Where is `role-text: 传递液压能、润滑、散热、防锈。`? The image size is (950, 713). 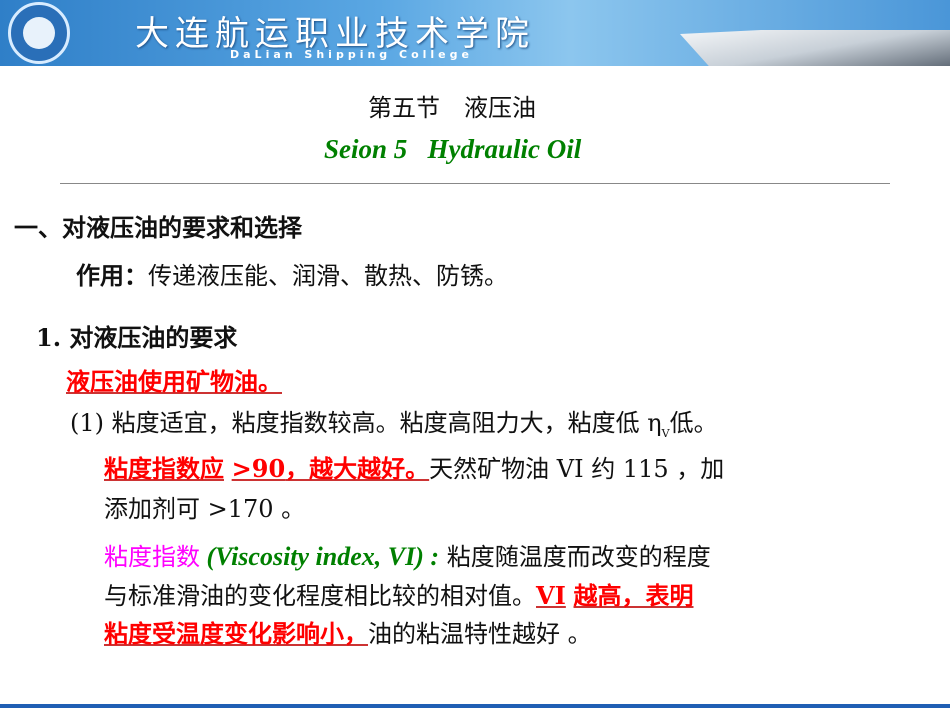
role-text: 传递液压能、润滑、散热、防锈。 is located at coordinates (328, 276).